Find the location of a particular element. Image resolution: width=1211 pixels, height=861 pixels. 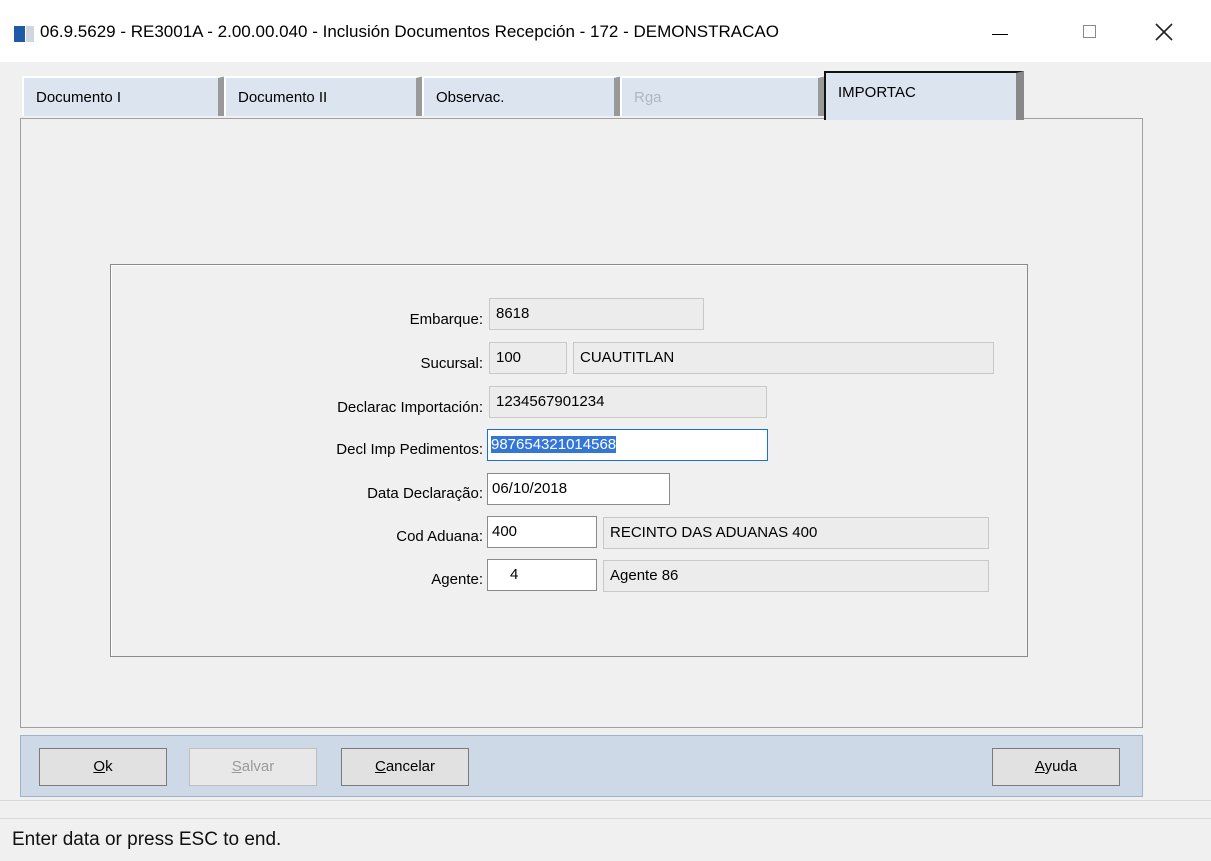

decl-imp-pedimentos-label: Decl Imp Pedimentos: is located at coordinates (409, 449).